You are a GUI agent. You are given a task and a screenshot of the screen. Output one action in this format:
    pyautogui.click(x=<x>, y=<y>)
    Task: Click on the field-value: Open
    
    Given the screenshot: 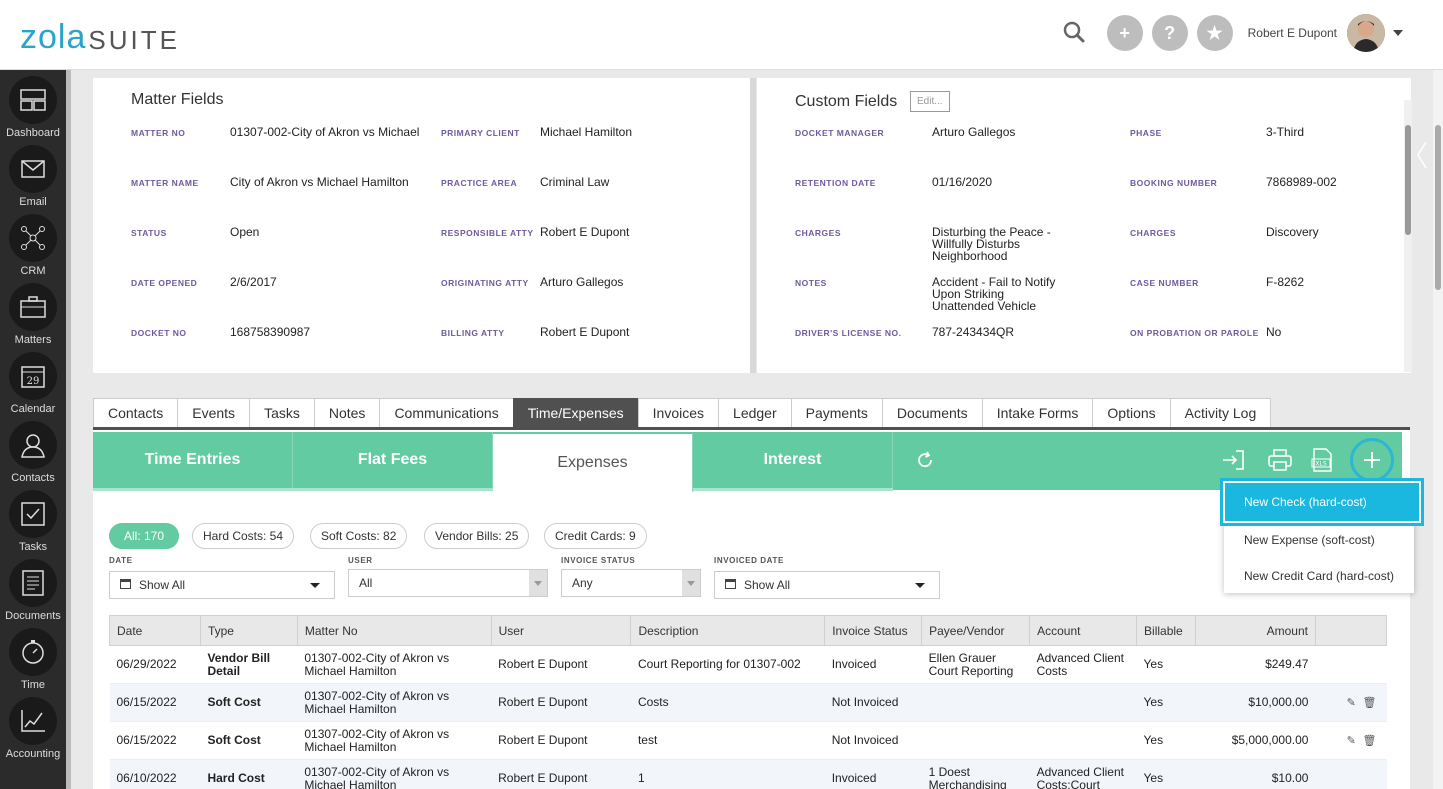 What is the action you would take?
    pyautogui.click(x=245, y=232)
    